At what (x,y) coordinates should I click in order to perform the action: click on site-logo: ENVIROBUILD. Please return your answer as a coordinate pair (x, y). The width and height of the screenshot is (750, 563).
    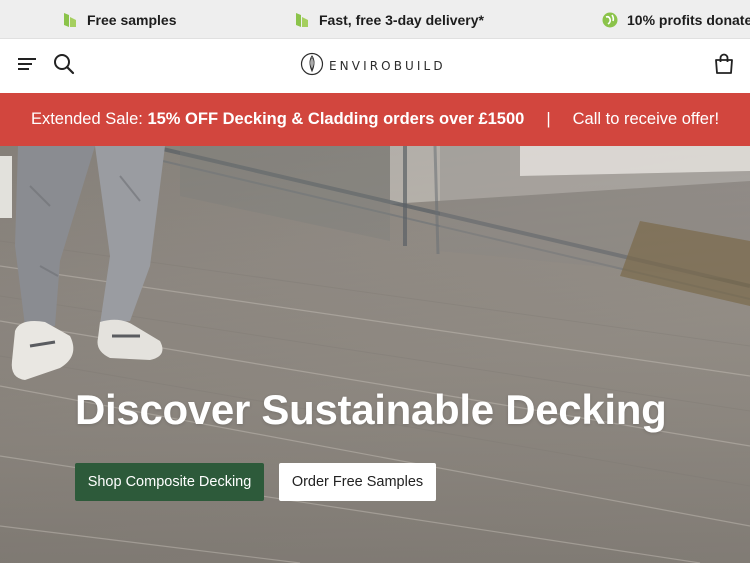
    Looking at the image, I should click on (373, 66).